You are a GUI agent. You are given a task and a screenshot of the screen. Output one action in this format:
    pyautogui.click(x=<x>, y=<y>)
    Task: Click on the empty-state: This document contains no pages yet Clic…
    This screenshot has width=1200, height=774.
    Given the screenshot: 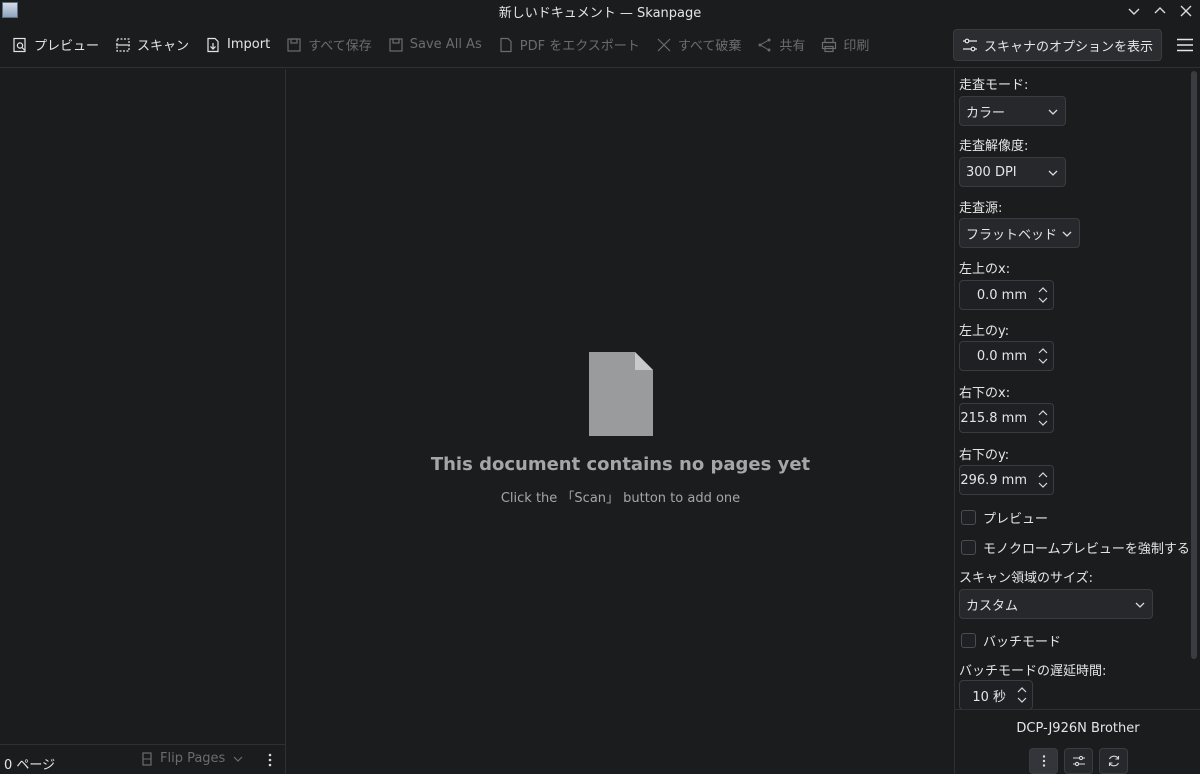 What is the action you would take?
    pyautogui.click(x=620, y=429)
    